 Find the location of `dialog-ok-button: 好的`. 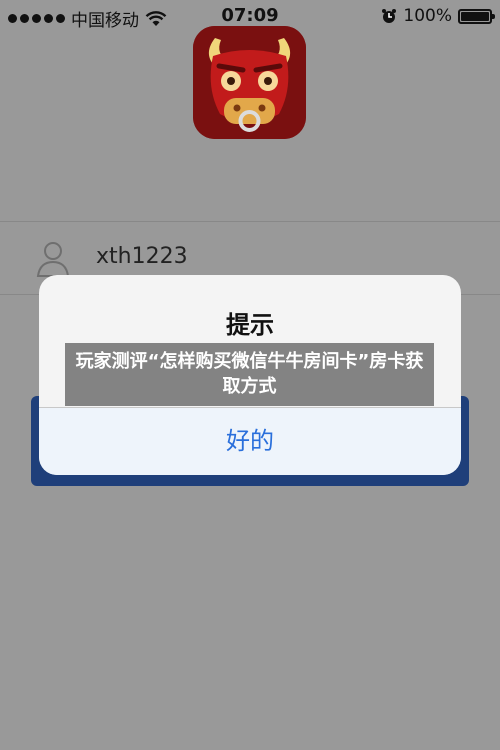

dialog-ok-button: 好的 is located at coordinates (250, 441).